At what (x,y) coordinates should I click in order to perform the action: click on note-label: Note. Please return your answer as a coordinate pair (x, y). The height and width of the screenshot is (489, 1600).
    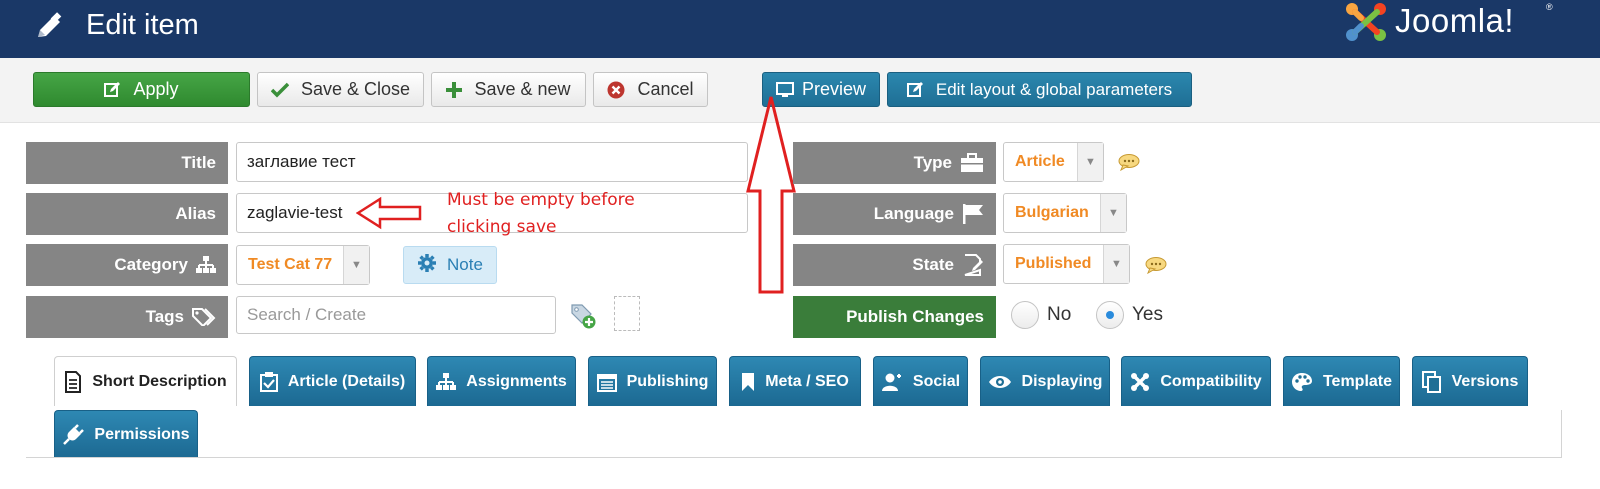
    Looking at the image, I should click on (465, 264).